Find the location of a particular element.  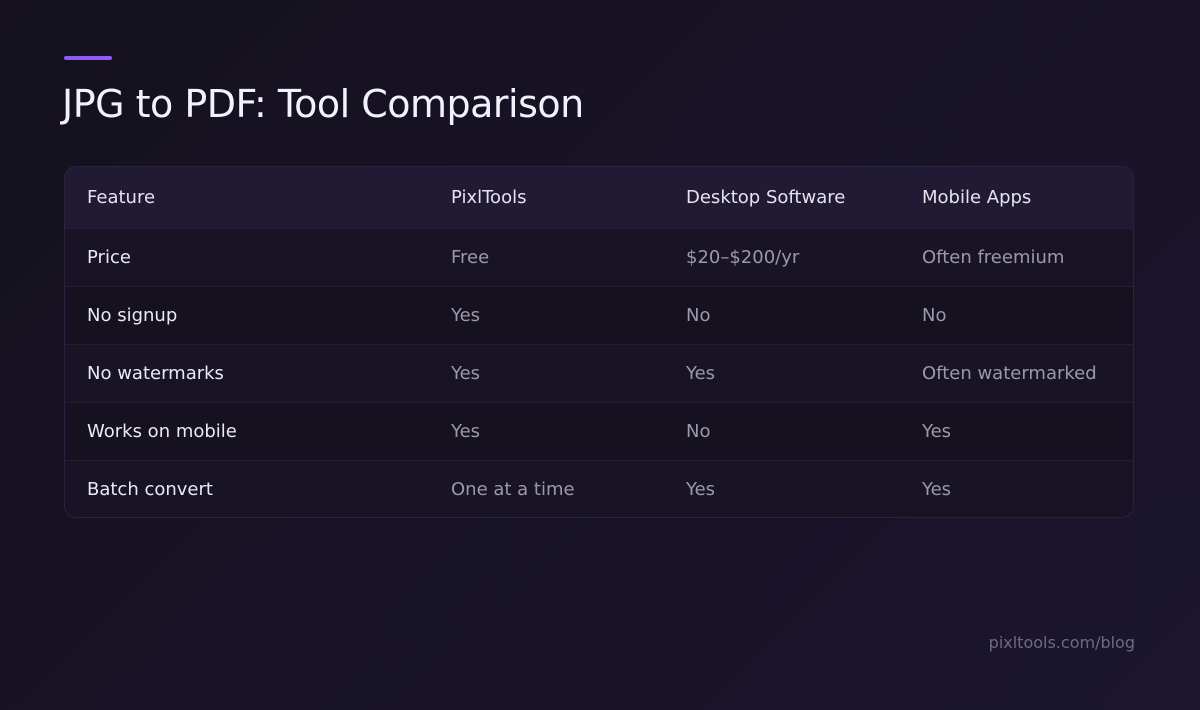

table-row: No watermarks Yes Yes Often watermarked is located at coordinates (599, 373).